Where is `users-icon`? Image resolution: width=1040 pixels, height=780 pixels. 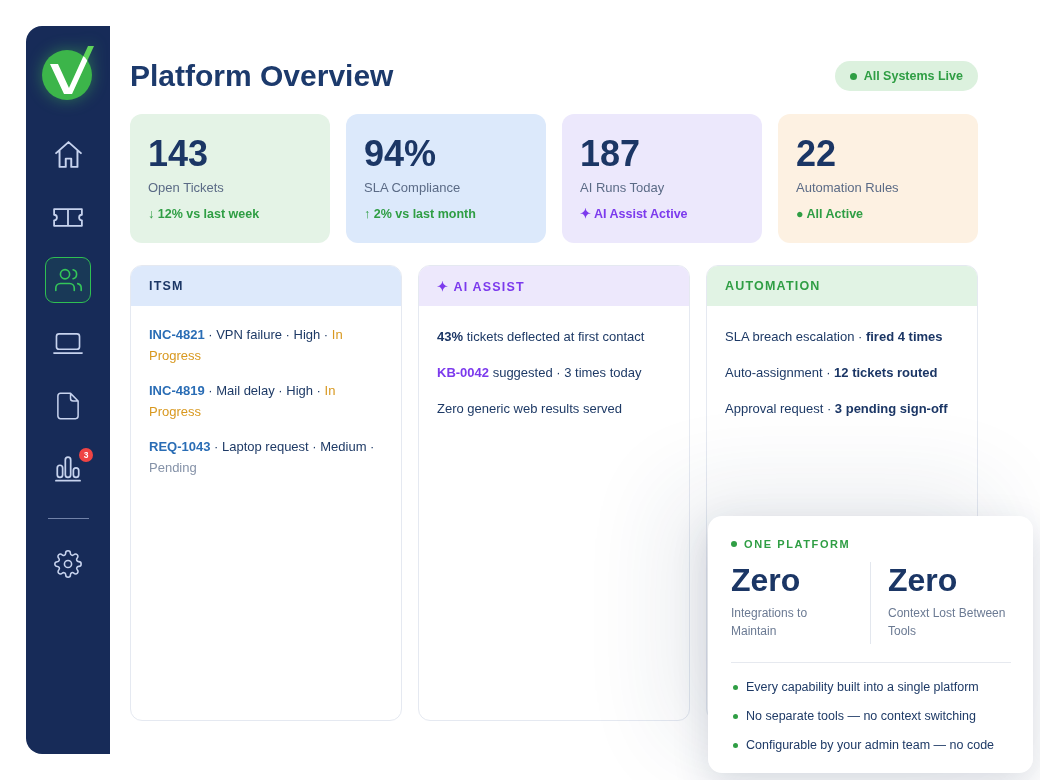
users-icon is located at coordinates (68, 280).